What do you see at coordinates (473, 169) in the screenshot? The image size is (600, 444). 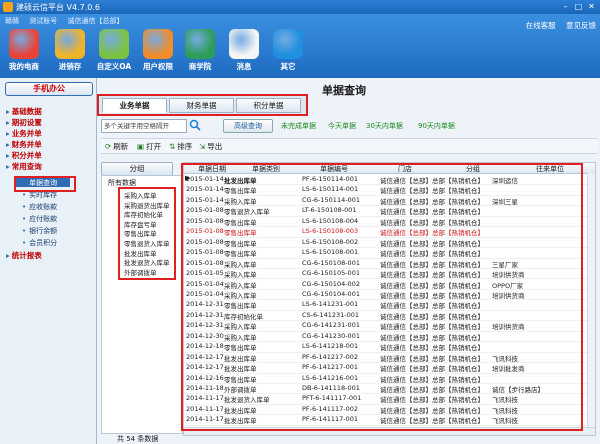 I see `col-group: 分组` at bounding box center [473, 169].